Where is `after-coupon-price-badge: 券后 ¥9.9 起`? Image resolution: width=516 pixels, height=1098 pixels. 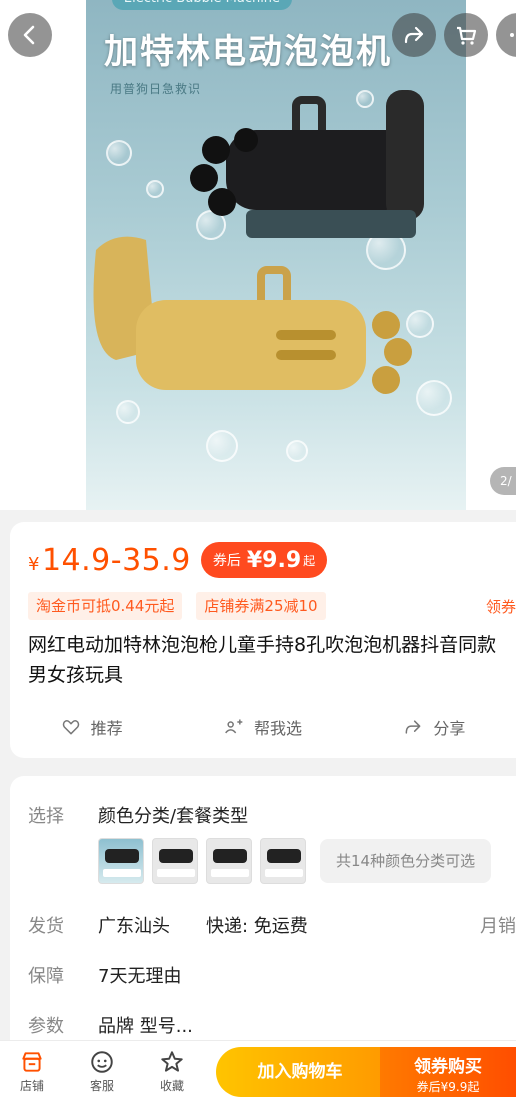
after-coupon-price-badge: 券后 ¥9.9 起 is located at coordinates (264, 560).